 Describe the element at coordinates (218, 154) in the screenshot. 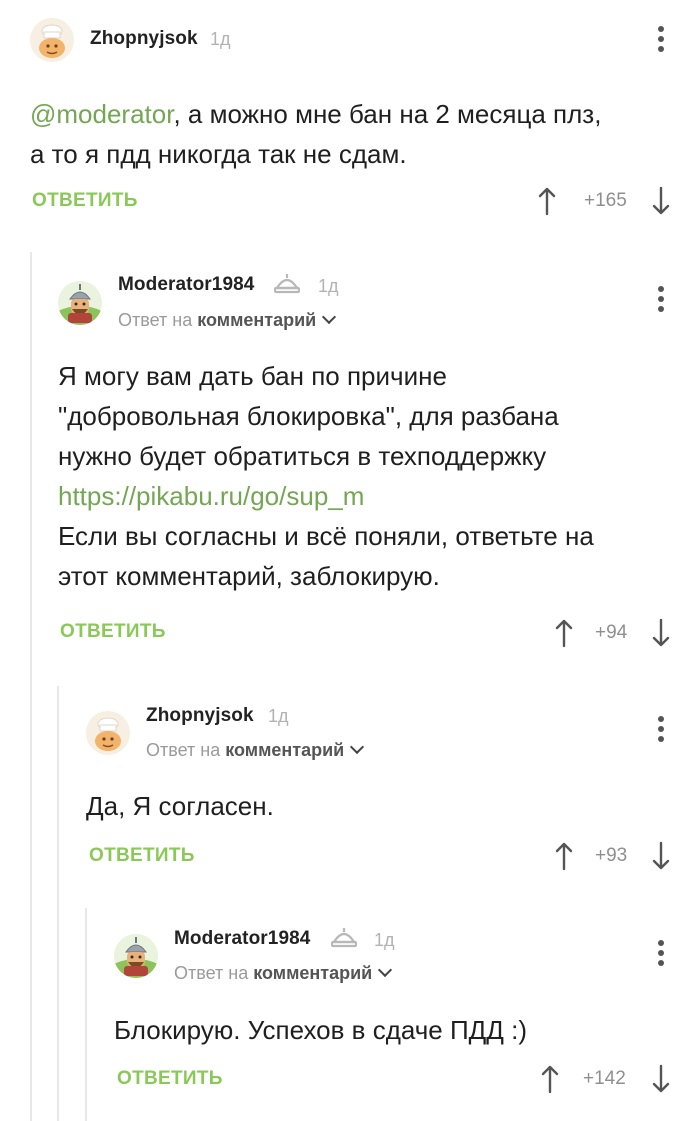

I see `comment-text-line: а то я пдд никогда так не сдам.` at that location.